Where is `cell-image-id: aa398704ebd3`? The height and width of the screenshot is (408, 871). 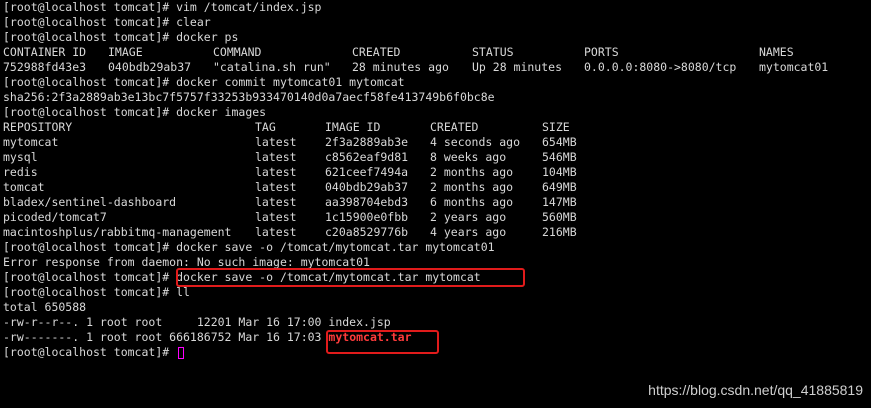 cell-image-id: aa398704ebd3 is located at coordinates (367, 202).